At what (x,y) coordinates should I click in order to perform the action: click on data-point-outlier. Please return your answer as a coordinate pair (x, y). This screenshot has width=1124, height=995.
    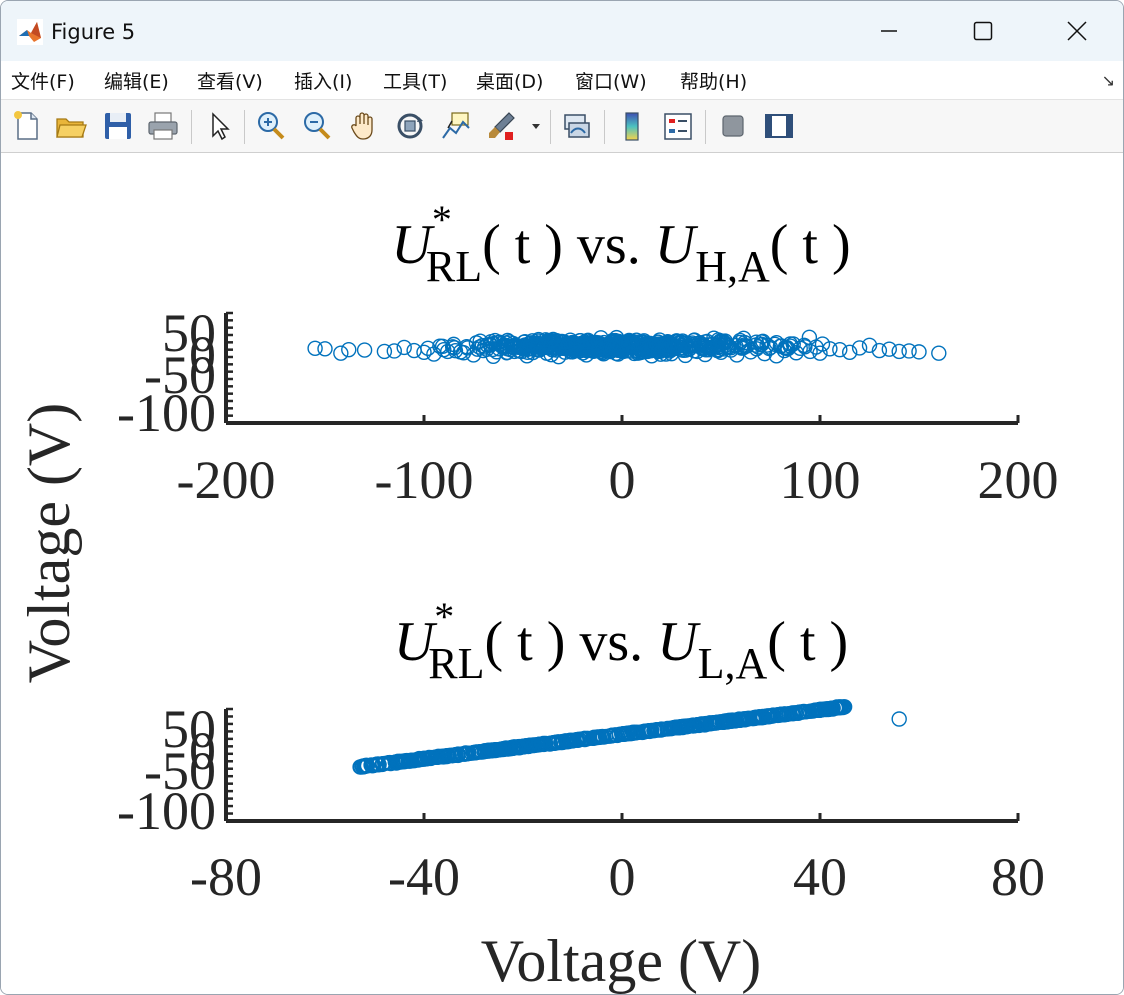
    Looking at the image, I should click on (899, 719).